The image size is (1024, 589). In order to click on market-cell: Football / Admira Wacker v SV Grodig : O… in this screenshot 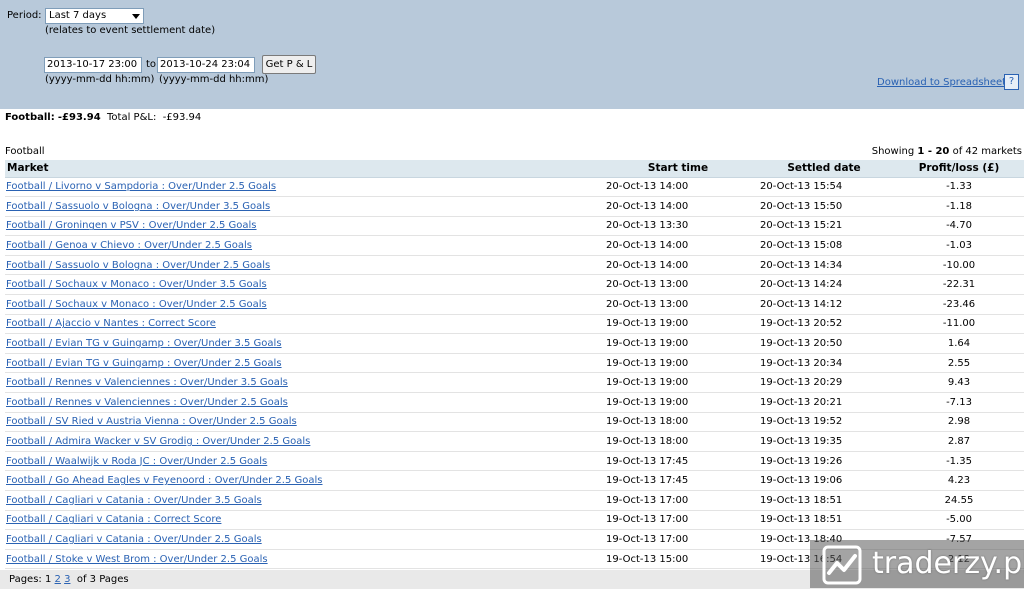, I will do `click(303, 441)`.